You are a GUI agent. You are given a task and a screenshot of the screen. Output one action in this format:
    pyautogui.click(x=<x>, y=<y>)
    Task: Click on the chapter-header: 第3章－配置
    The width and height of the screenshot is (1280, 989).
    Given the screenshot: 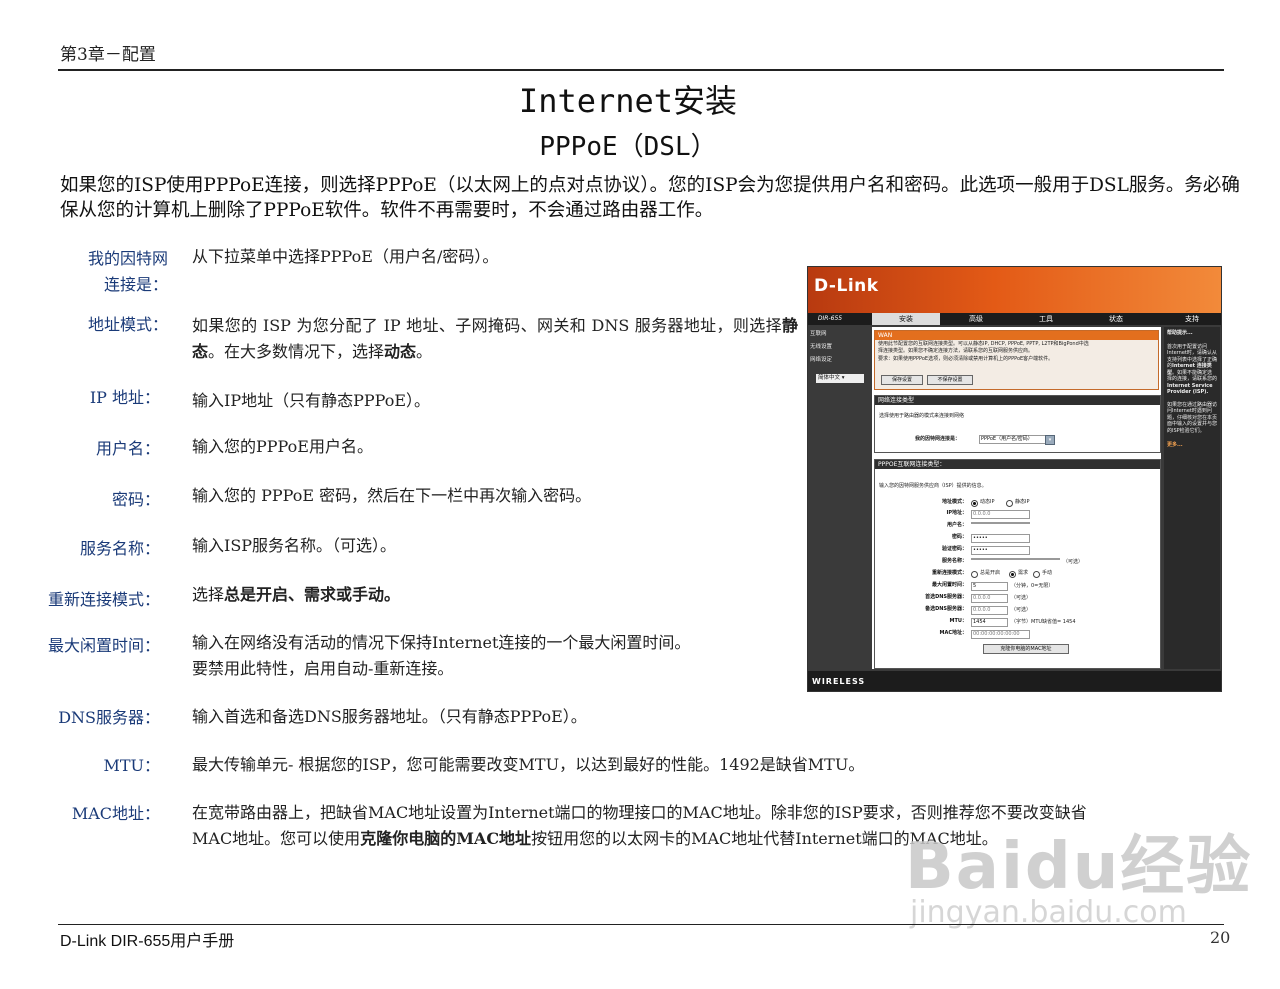 What is the action you would take?
    pyautogui.click(x=108, y=55)
    